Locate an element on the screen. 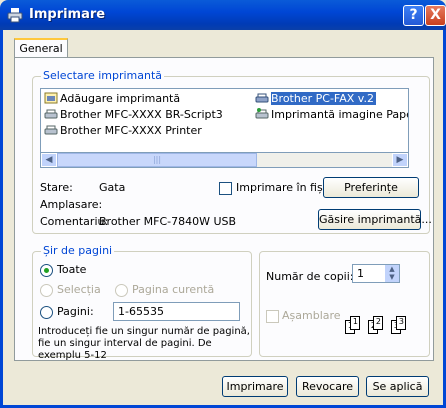 The image size is (446, 408). cancel-button: Revocare is located at coordinates (327, 386).